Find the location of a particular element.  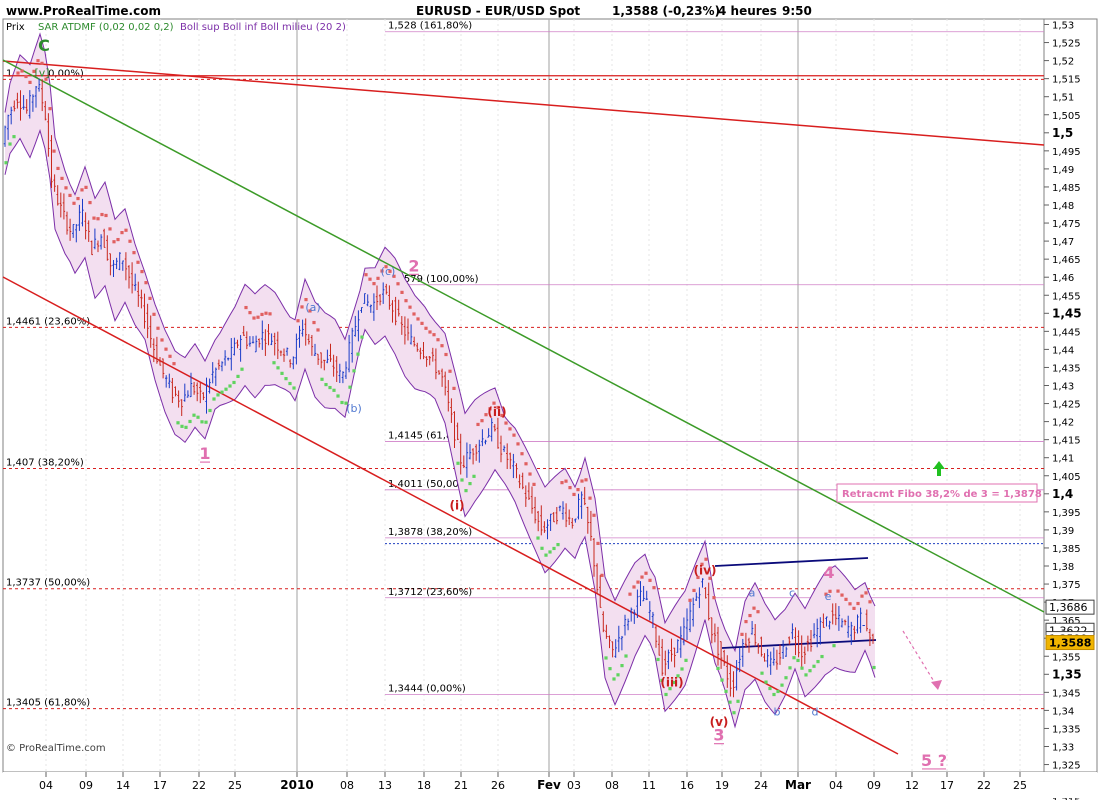

x-tick-label: 21 is located at coordinates (461, 785).